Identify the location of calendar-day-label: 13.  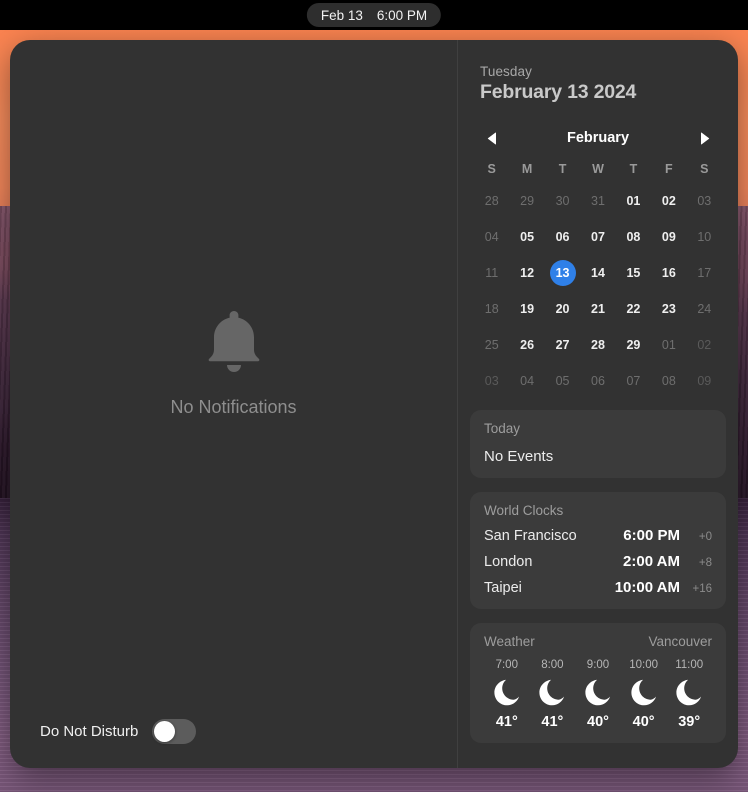
(562, 273).